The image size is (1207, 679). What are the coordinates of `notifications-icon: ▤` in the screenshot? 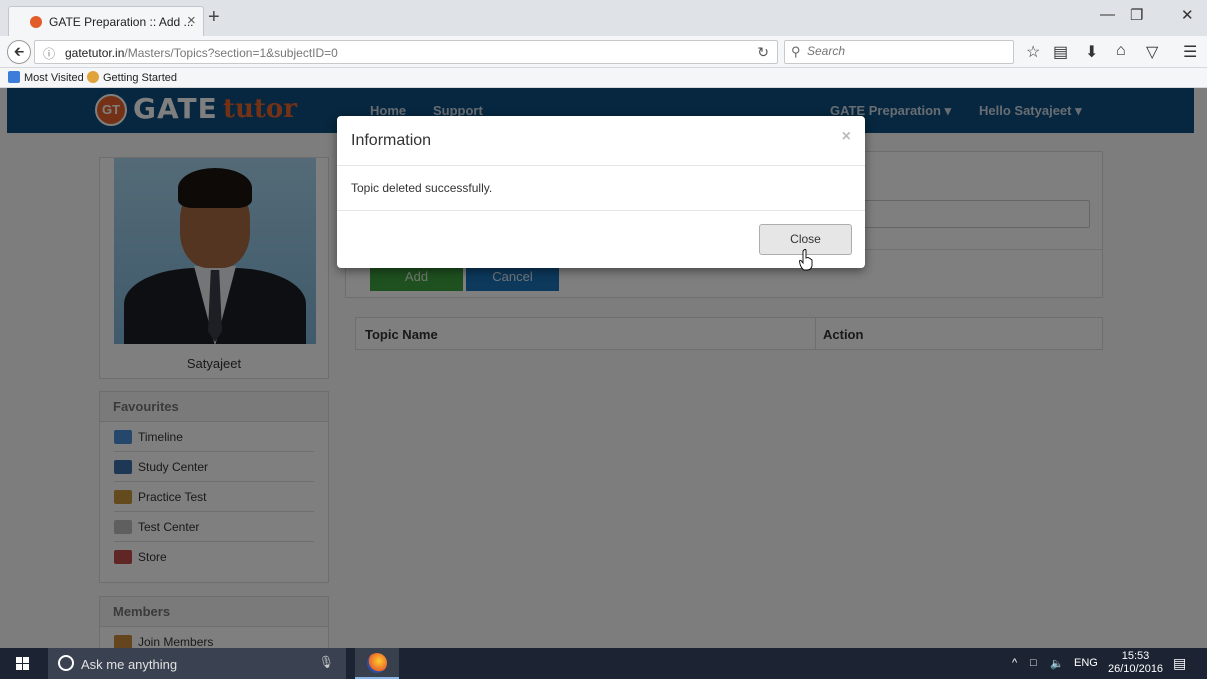 It's located at (1179, 663).